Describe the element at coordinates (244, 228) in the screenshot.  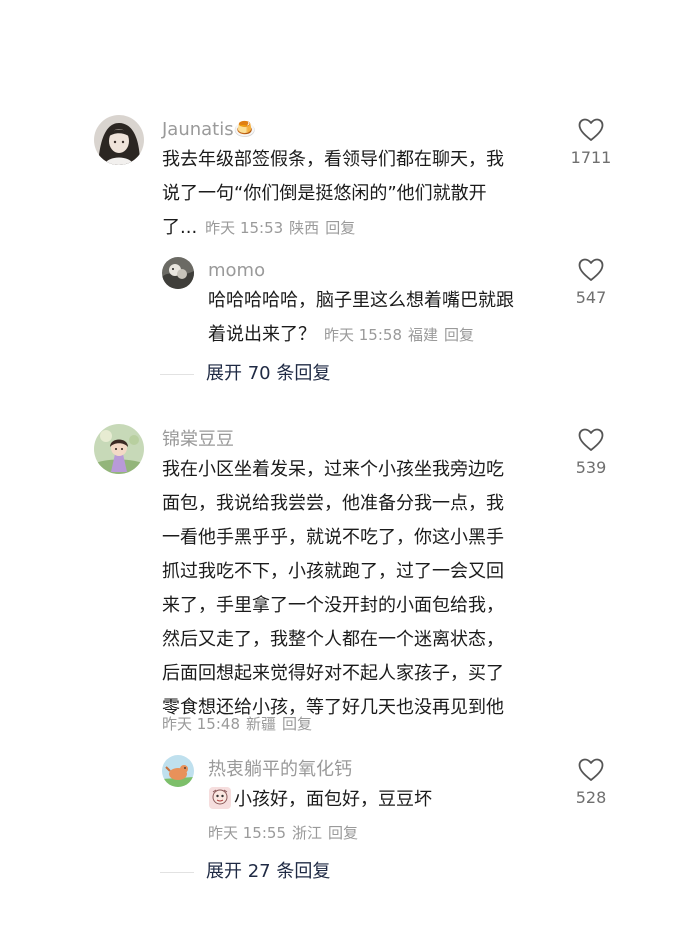
I see `comment-time: 昨天 15:53` at that location.